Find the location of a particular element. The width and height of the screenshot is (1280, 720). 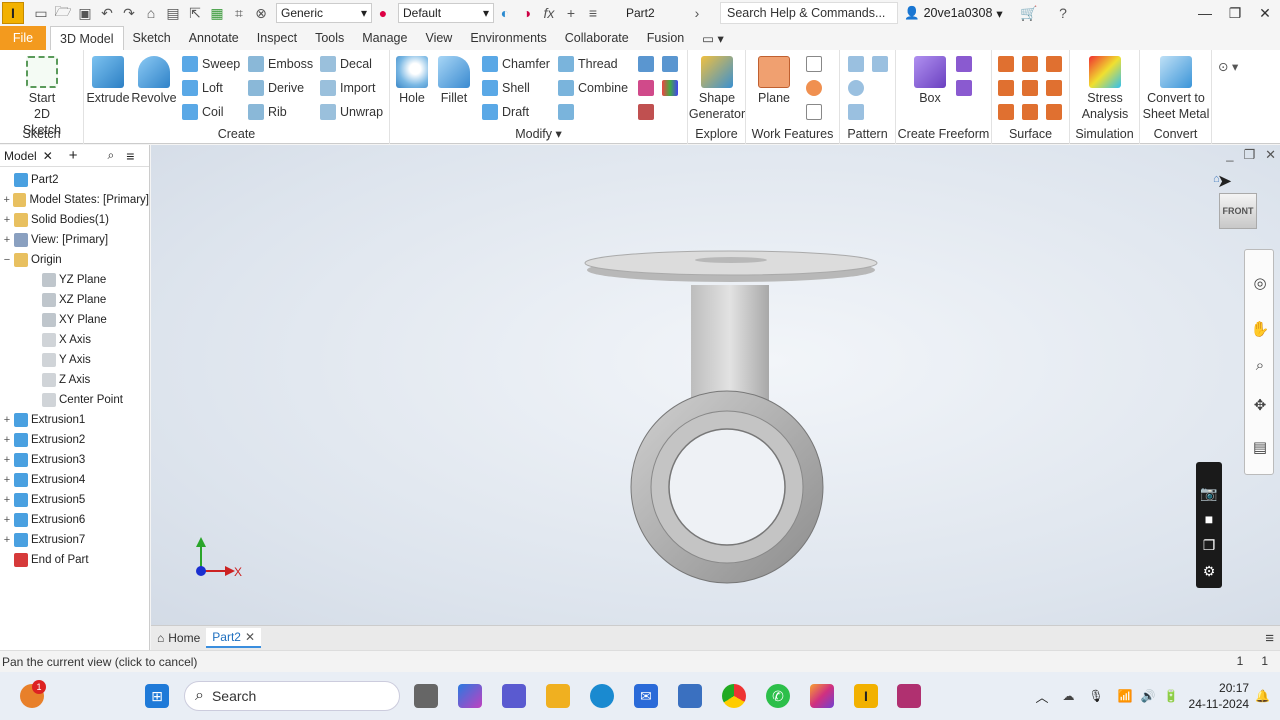

hole-button: Hole is located at coordinates (412, 81).